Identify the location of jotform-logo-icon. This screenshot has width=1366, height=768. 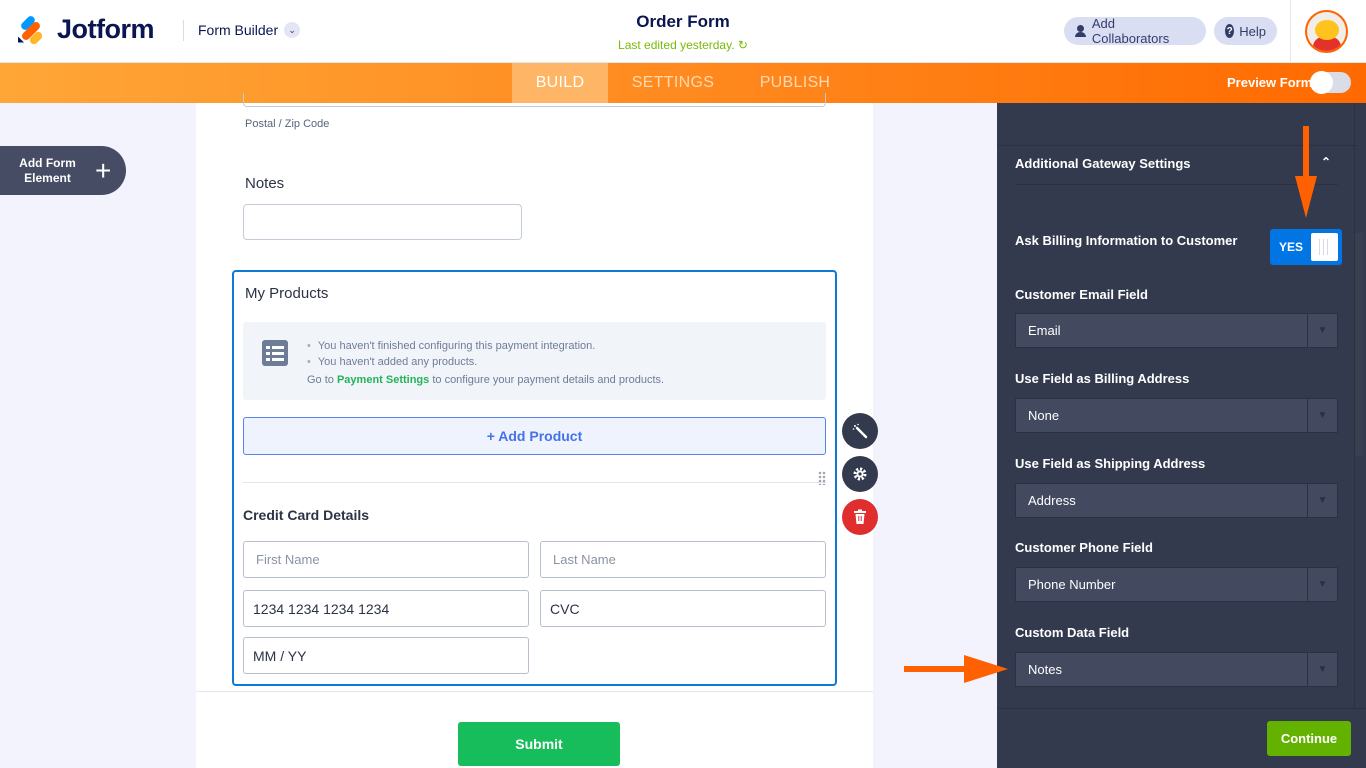
(31, 30).